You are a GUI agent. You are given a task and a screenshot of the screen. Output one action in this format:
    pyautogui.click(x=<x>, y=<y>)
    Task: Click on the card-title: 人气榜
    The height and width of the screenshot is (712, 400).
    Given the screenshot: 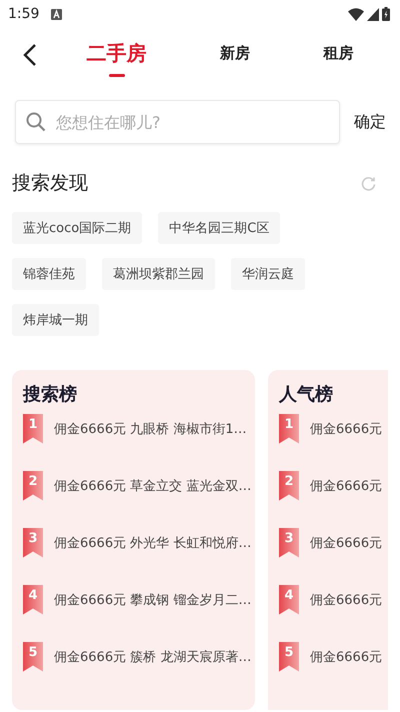 What is the action you would take?
    pyautogui.click(x=306, y=394)
    